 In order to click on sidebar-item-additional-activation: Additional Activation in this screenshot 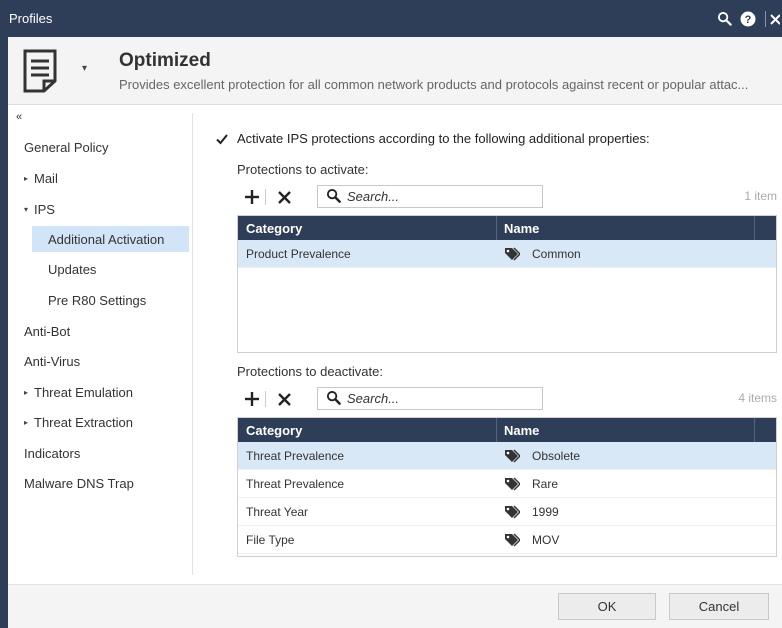, I will do `click(110, 239)`.